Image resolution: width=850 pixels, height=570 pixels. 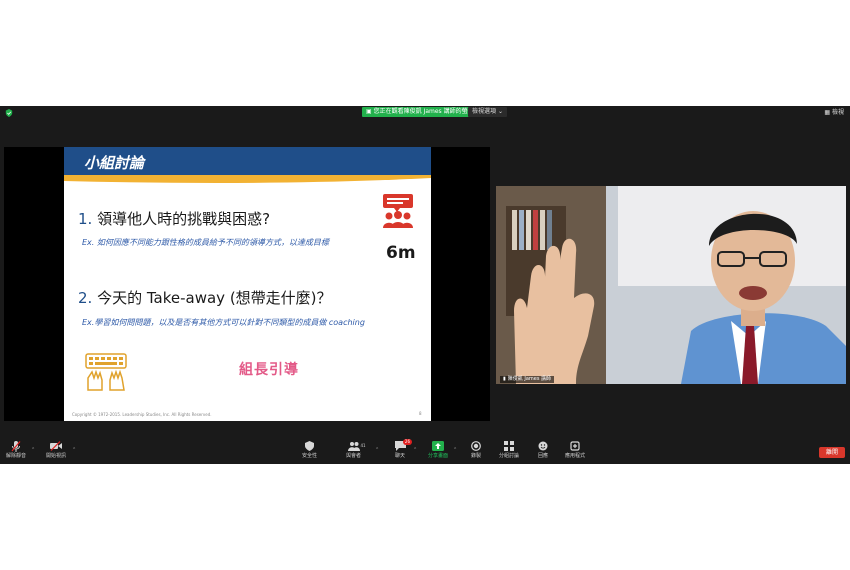 I want to click on security-label: 安全性, so click(x=310, y=456).